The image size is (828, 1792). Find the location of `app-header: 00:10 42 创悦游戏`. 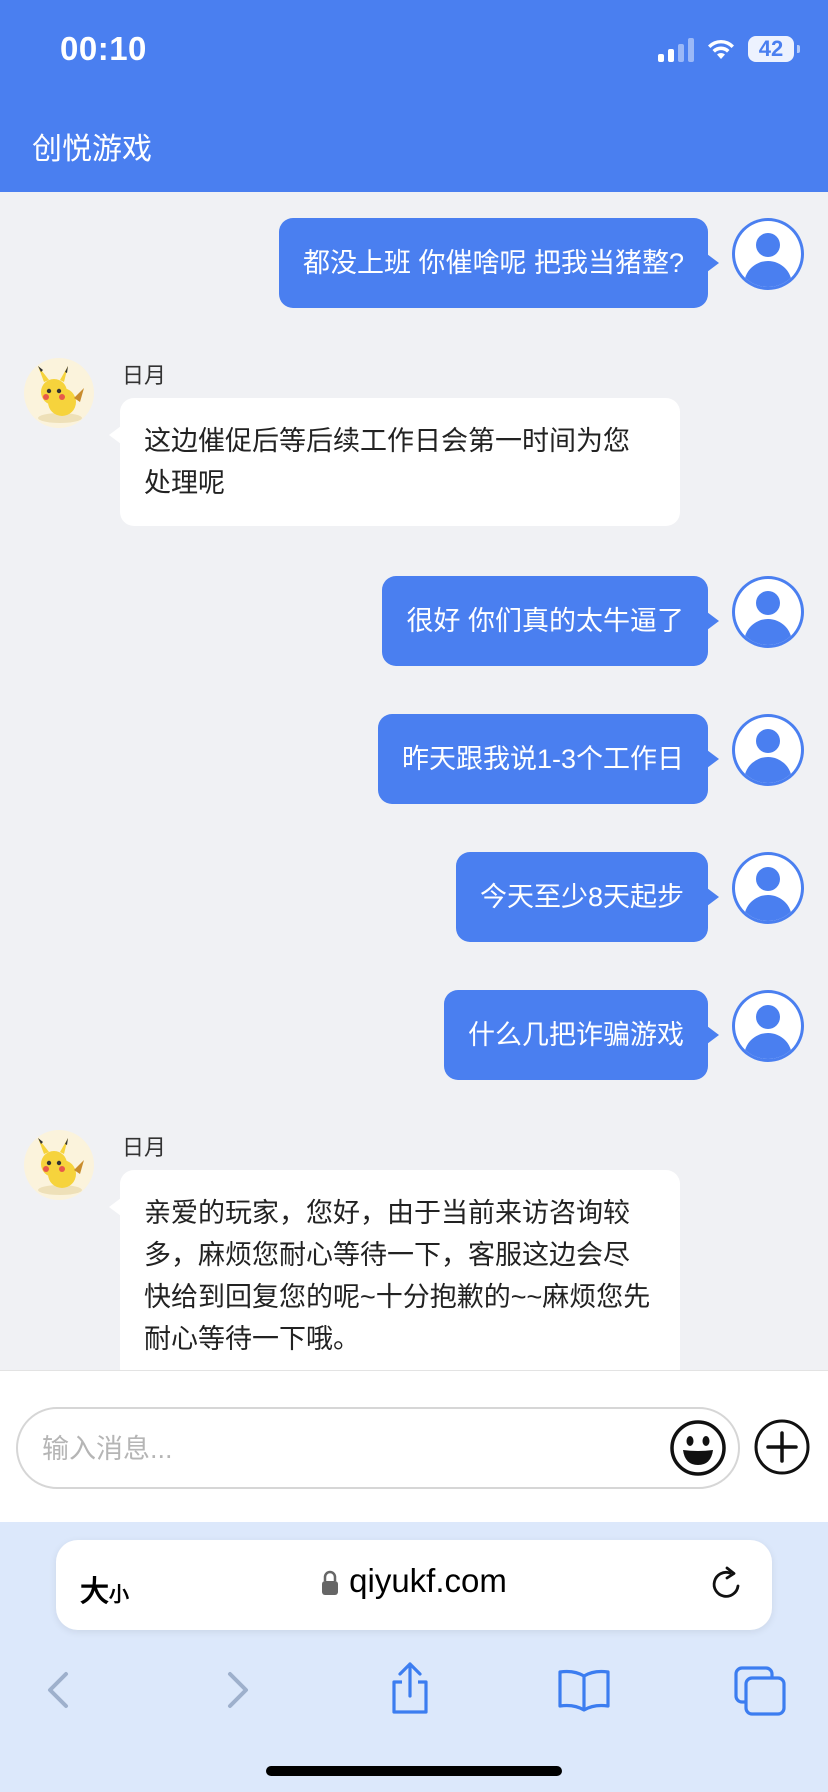

app-header: 00:10 42 创悦游戏 is located at coordinates (414, 96).